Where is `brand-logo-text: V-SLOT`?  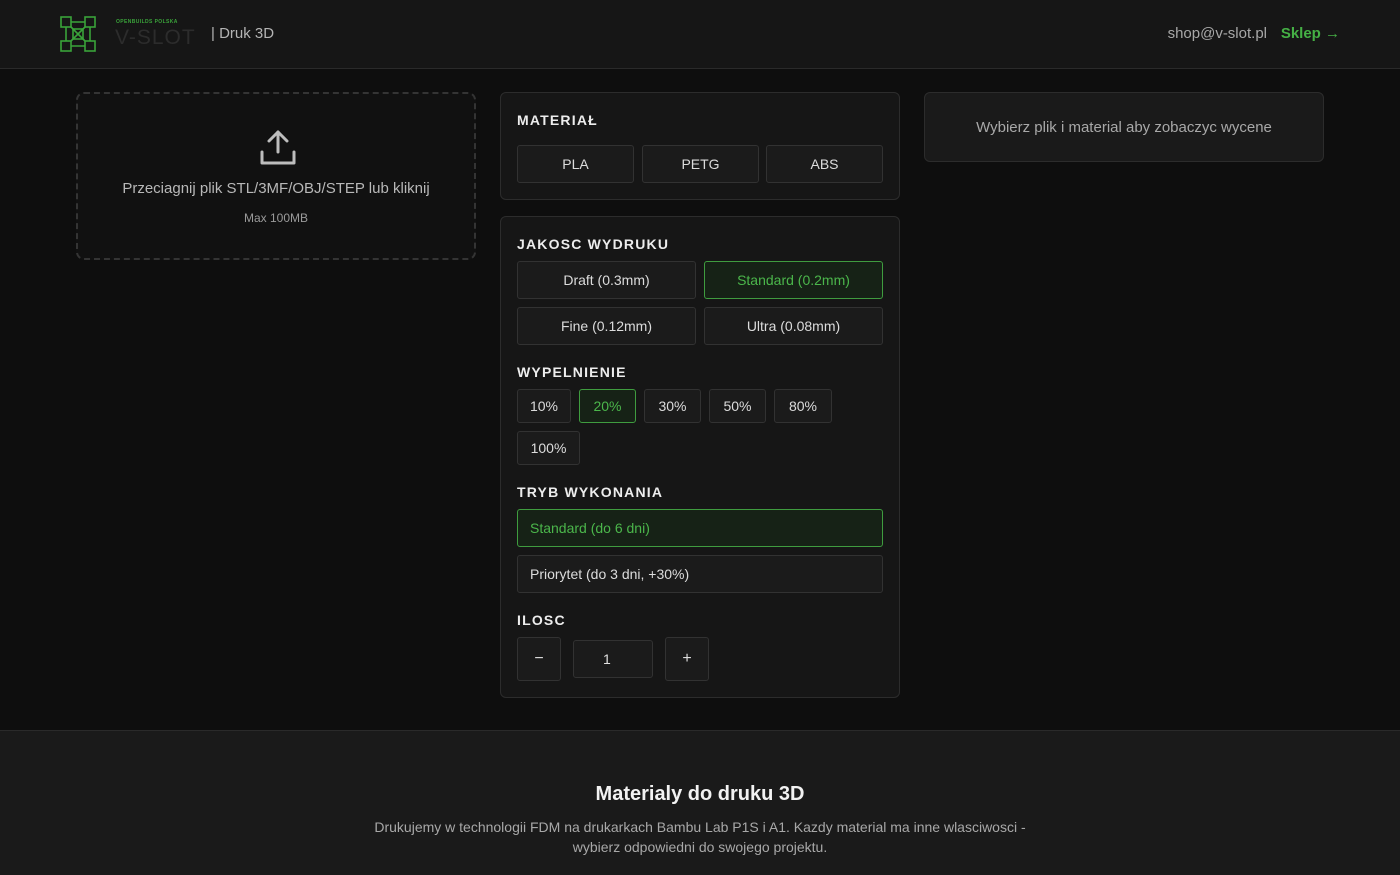
brand-logo-text: V-SLOT is located at coordinates (155, 37).